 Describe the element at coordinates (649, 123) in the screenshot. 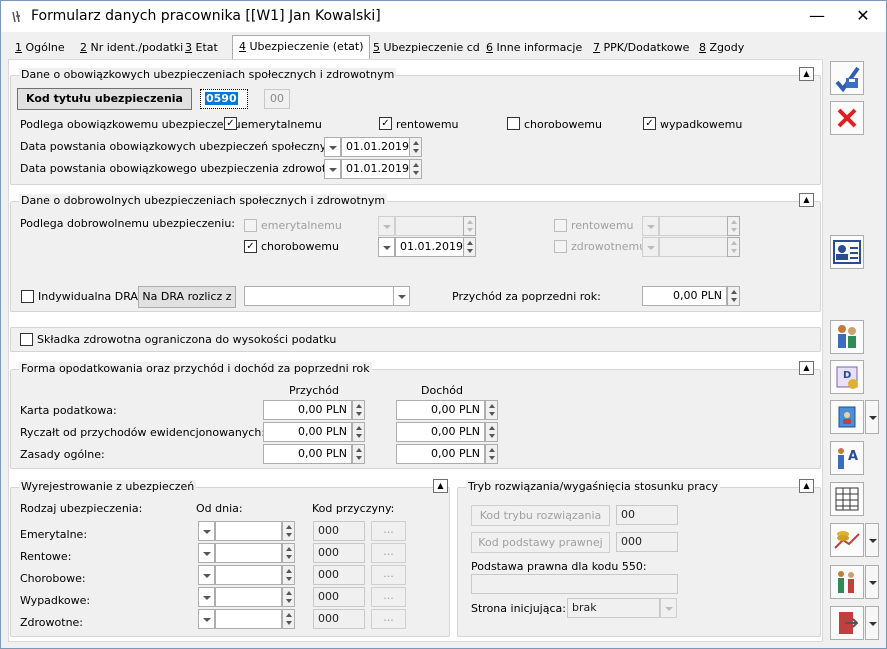

I see `wypadkowe-checkbox: ✓` at that location.